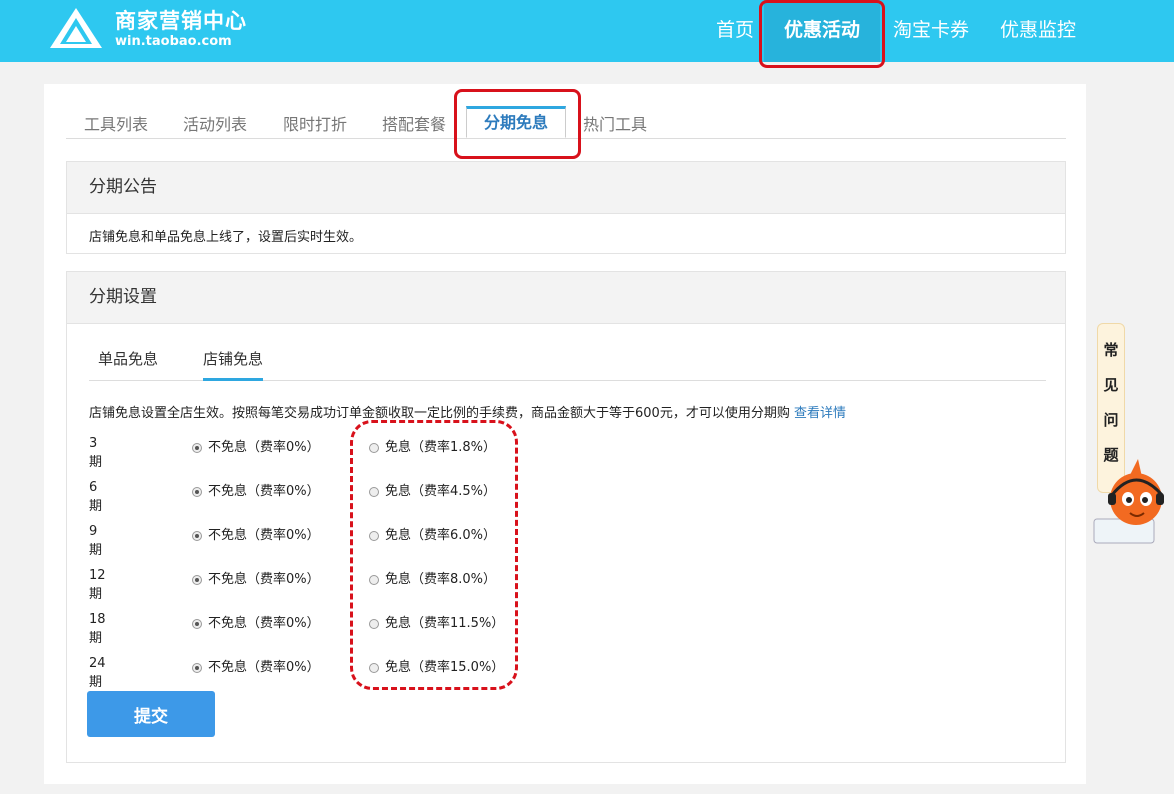 The height and width of the screenshot is (794, 1174). What do you see at coordinates (116, 123) in the screenshot?
I see `tab-tool-list: 工具列表` at bounding box center [116, 123].